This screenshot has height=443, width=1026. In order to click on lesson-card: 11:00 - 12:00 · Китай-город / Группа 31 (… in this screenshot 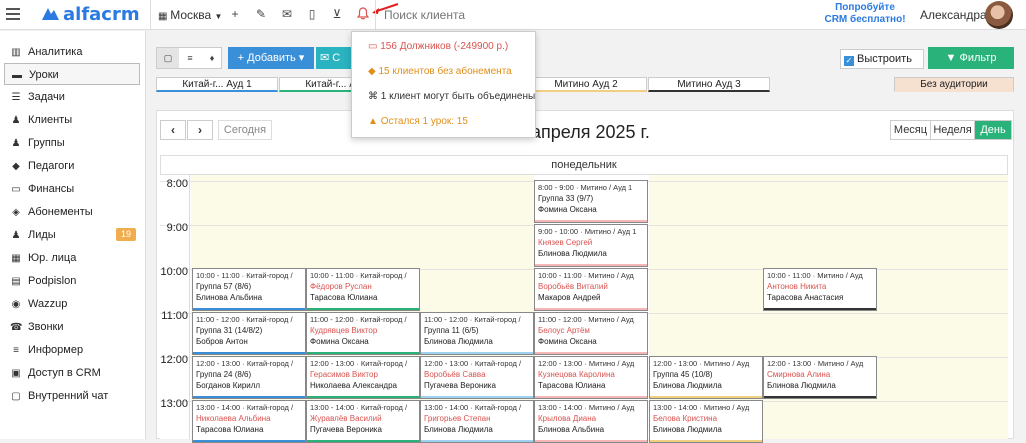, I will do `click(249, 333)`.